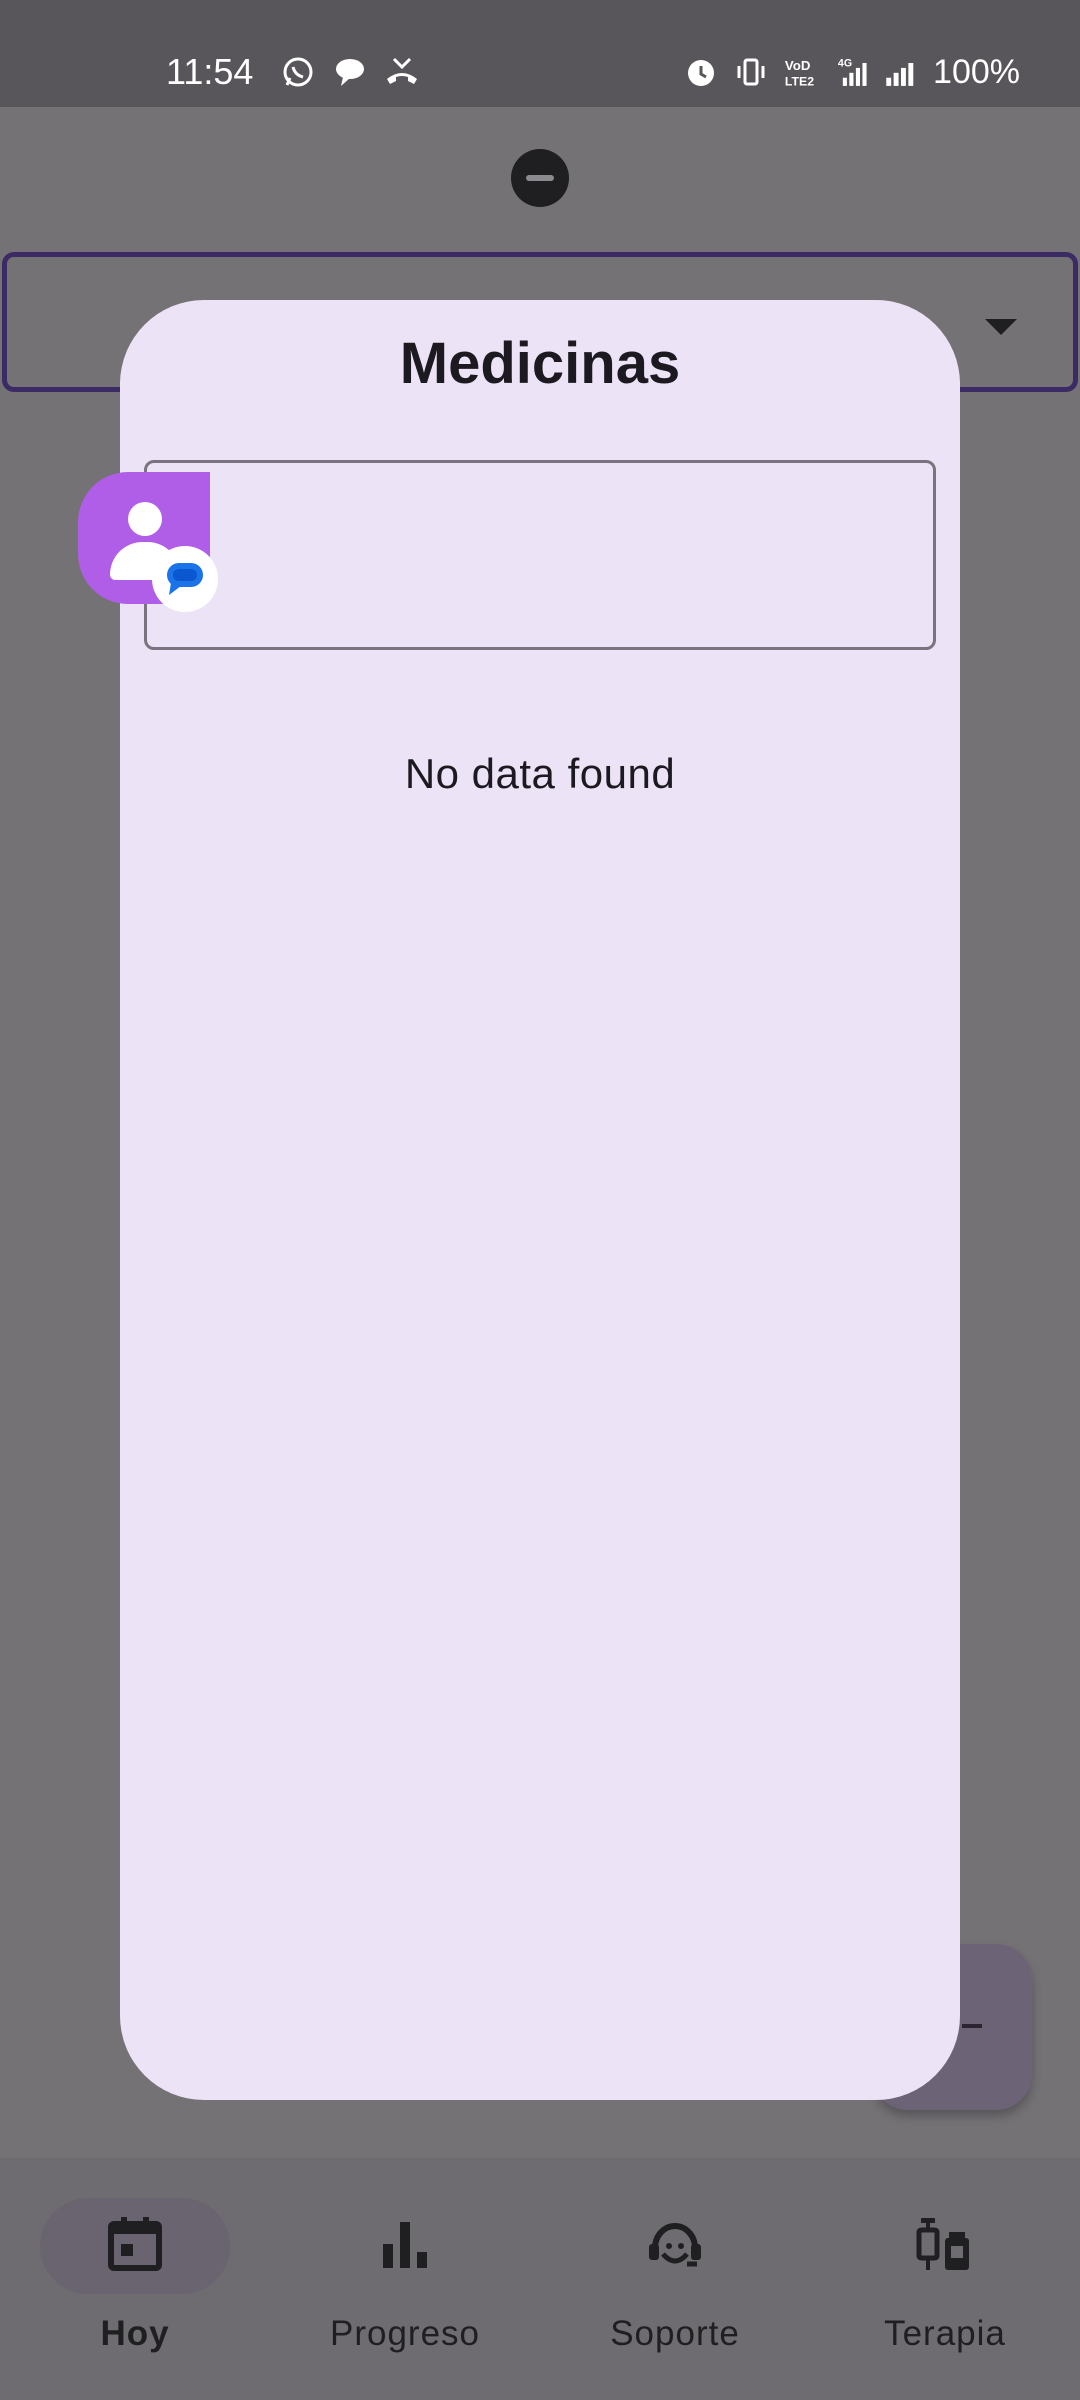 The width and height of the screenshot is (1080, 2400). I want to click on nav-item-soporte: Soporte, so click(675, 2288).